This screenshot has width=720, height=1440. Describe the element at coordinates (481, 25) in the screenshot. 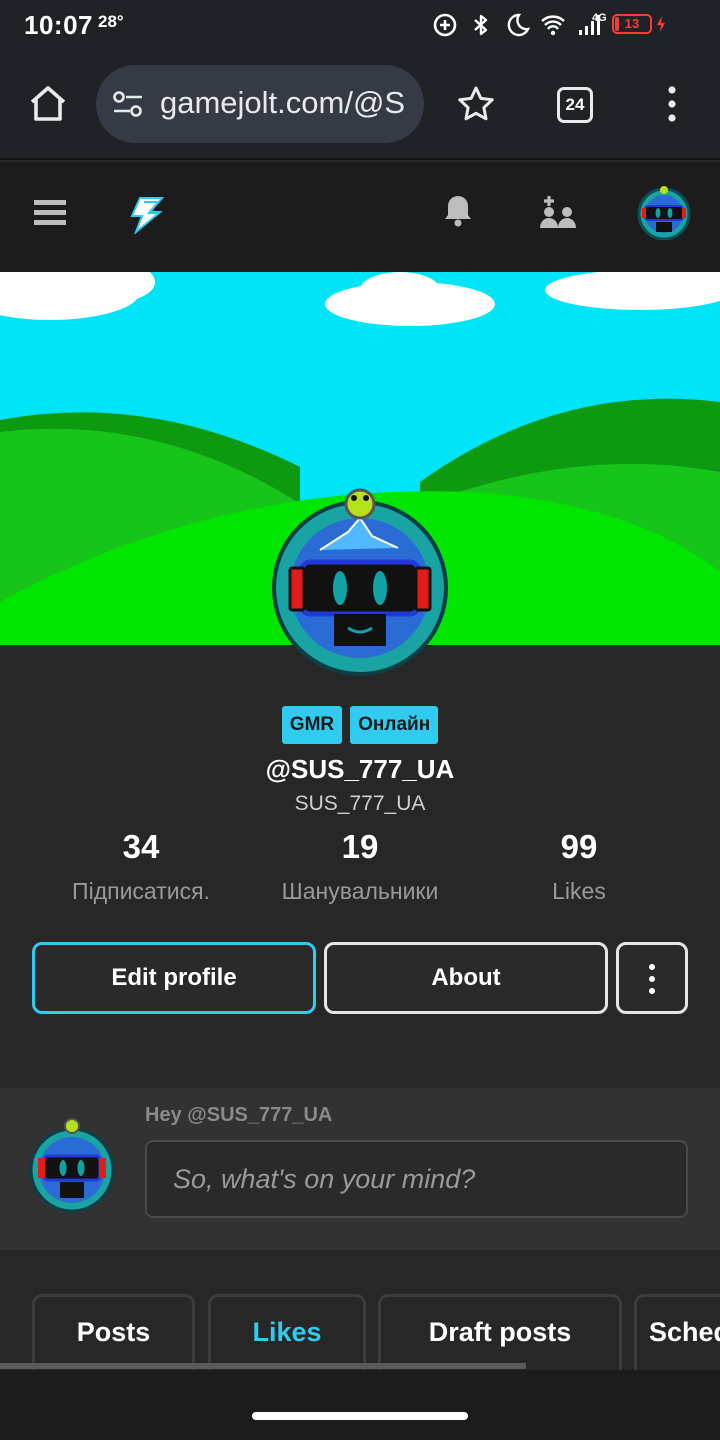

I see `bluetooth-icon` at that location.